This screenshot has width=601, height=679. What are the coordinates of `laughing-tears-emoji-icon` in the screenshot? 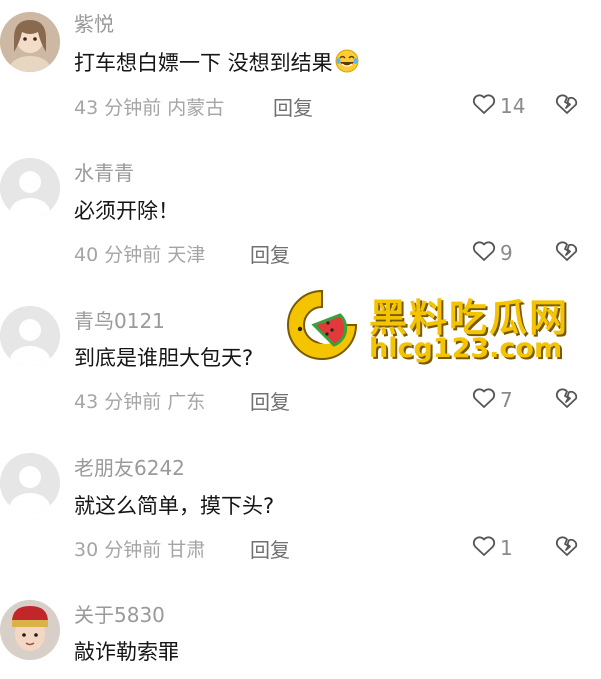 It's located at (347, 63).